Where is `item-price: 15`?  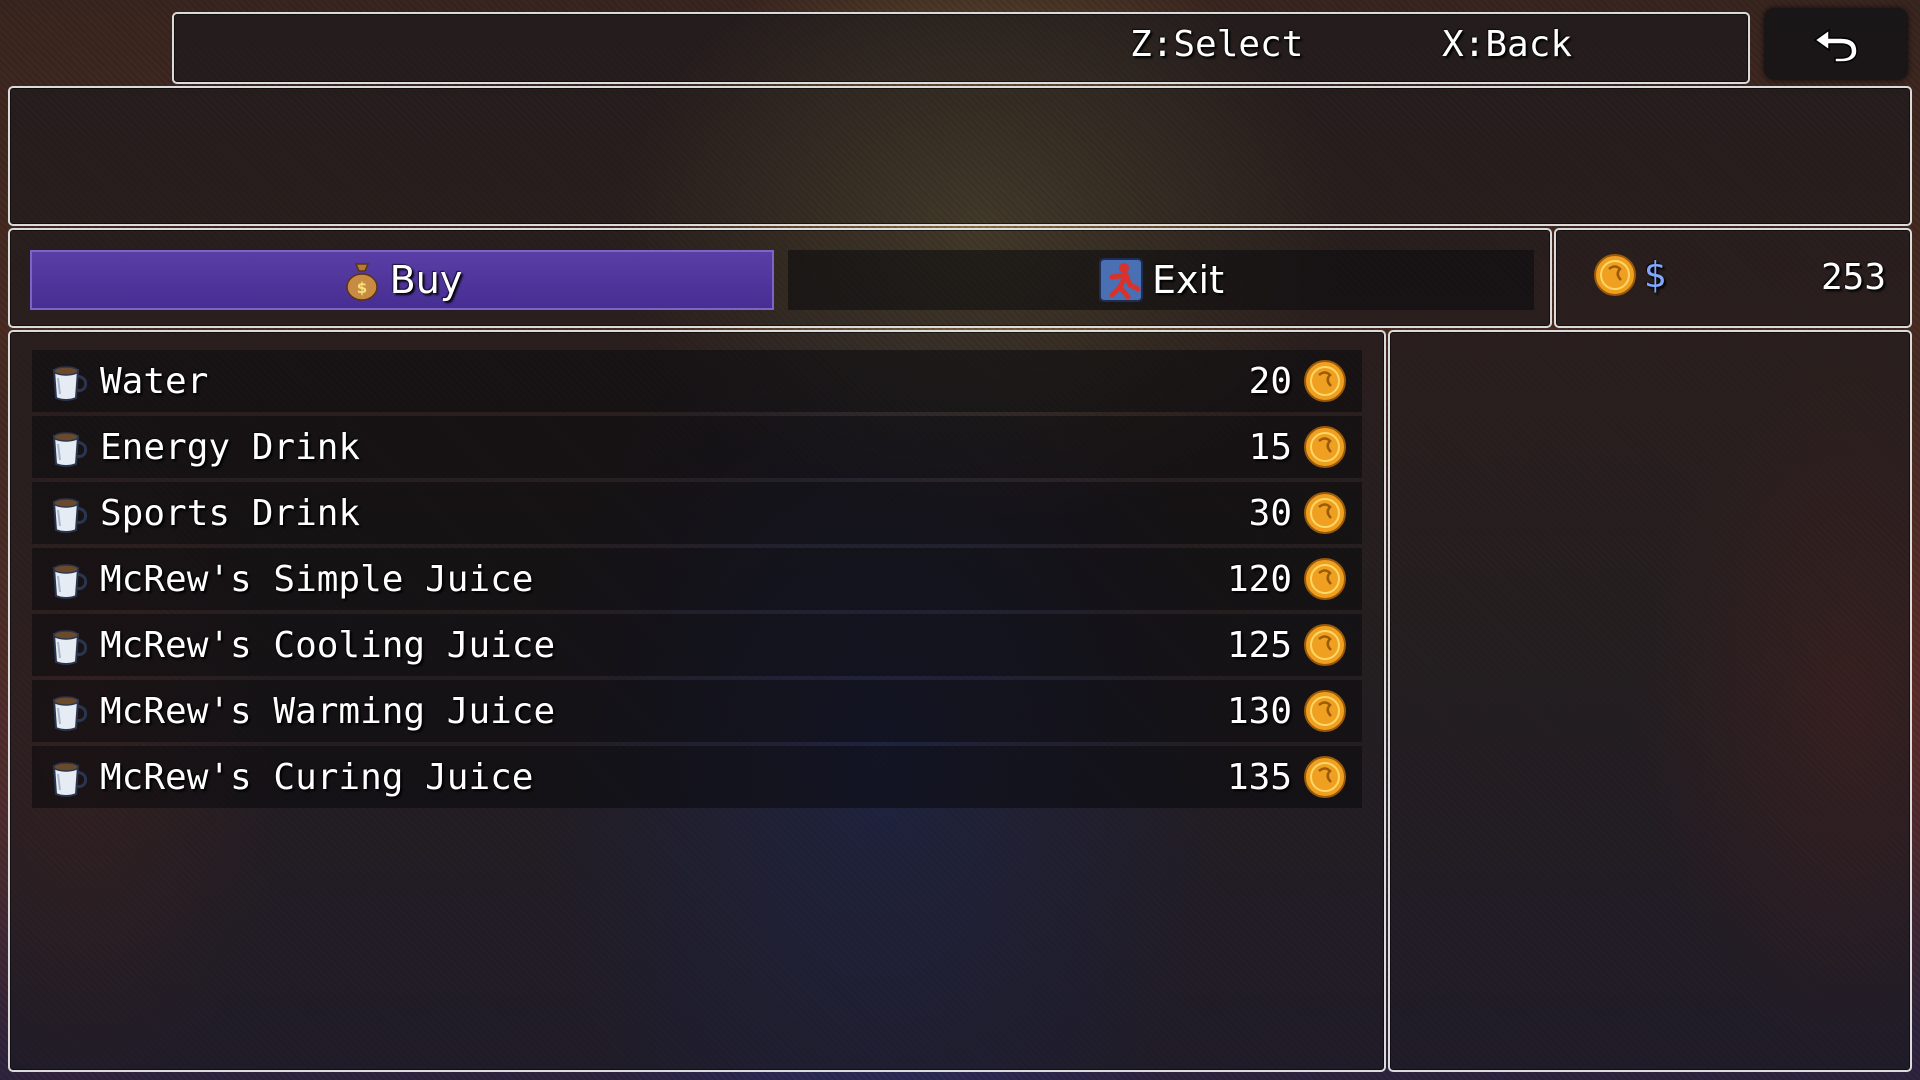
item-price: 15 is located at coordinates (1270, 447).